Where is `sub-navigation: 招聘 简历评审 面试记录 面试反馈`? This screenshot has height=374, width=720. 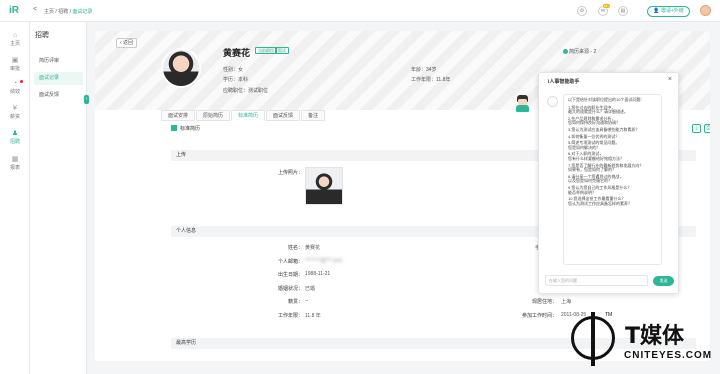 sub-navigation: 招聘 简历评审 面试记录 面试反馈 is located at coordinates (58, 198).